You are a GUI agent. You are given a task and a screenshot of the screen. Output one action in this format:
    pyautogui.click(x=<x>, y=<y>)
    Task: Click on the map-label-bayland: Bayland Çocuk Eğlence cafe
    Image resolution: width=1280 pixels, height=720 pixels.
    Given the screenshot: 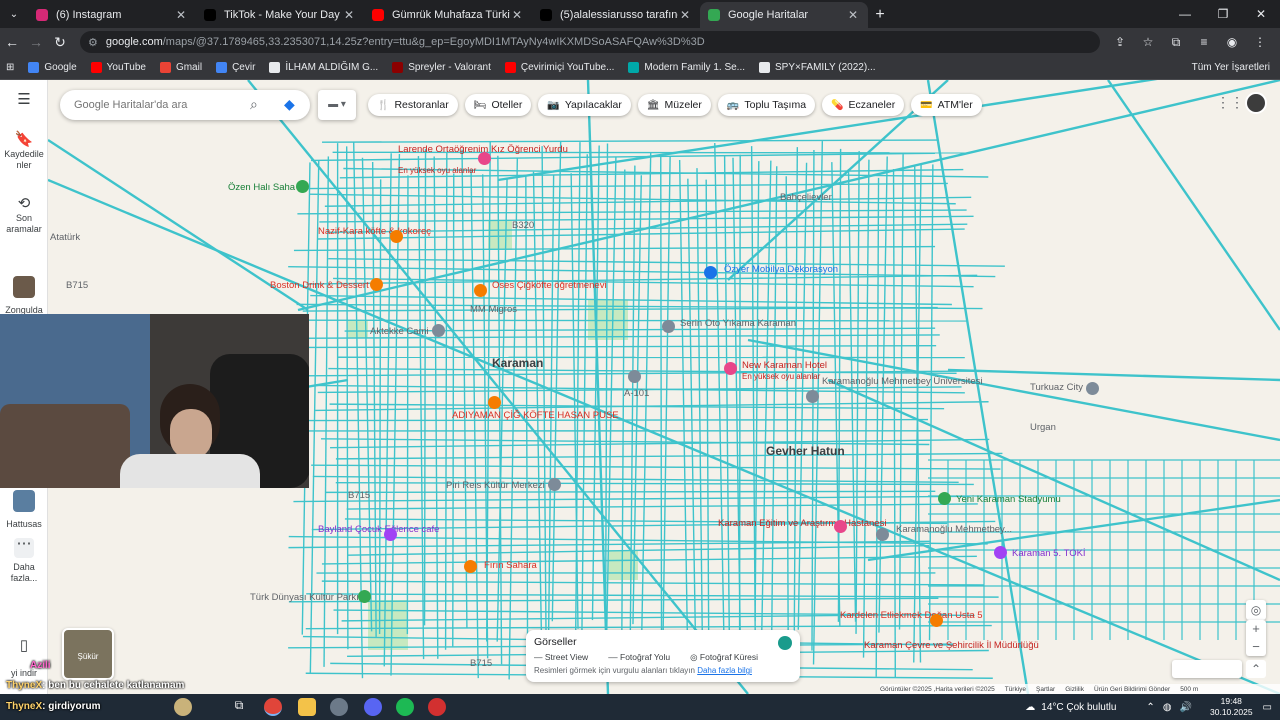 What is the action you would take?
    pyautogui.click(x=378, y=529)
    